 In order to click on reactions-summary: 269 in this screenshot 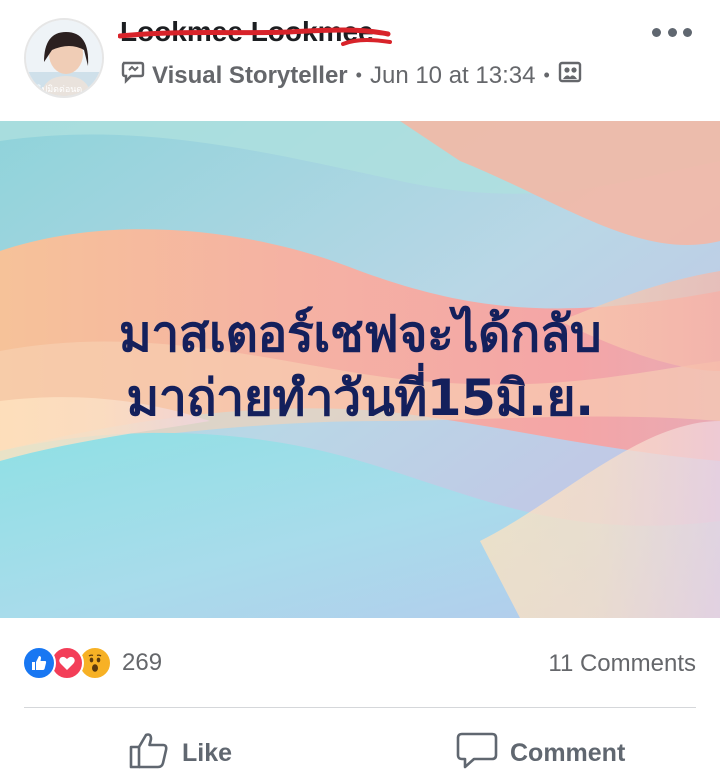, I will do `click(92, 663)`.